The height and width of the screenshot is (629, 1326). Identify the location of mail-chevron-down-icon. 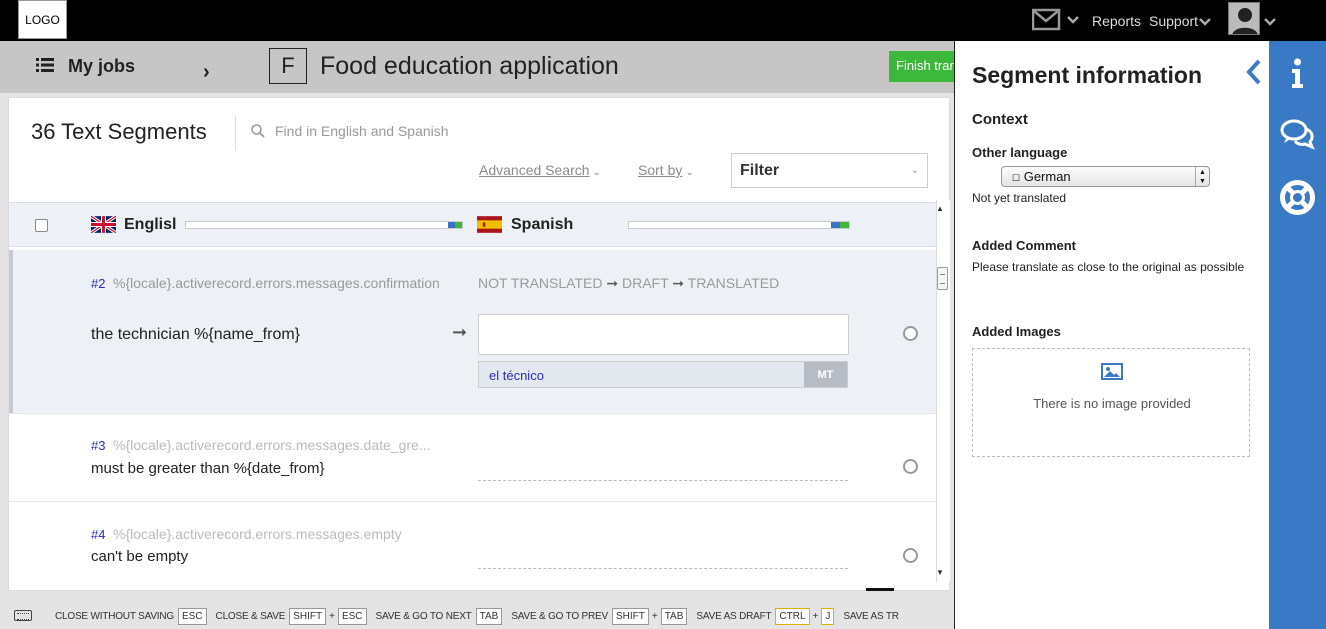
(1073, 20).